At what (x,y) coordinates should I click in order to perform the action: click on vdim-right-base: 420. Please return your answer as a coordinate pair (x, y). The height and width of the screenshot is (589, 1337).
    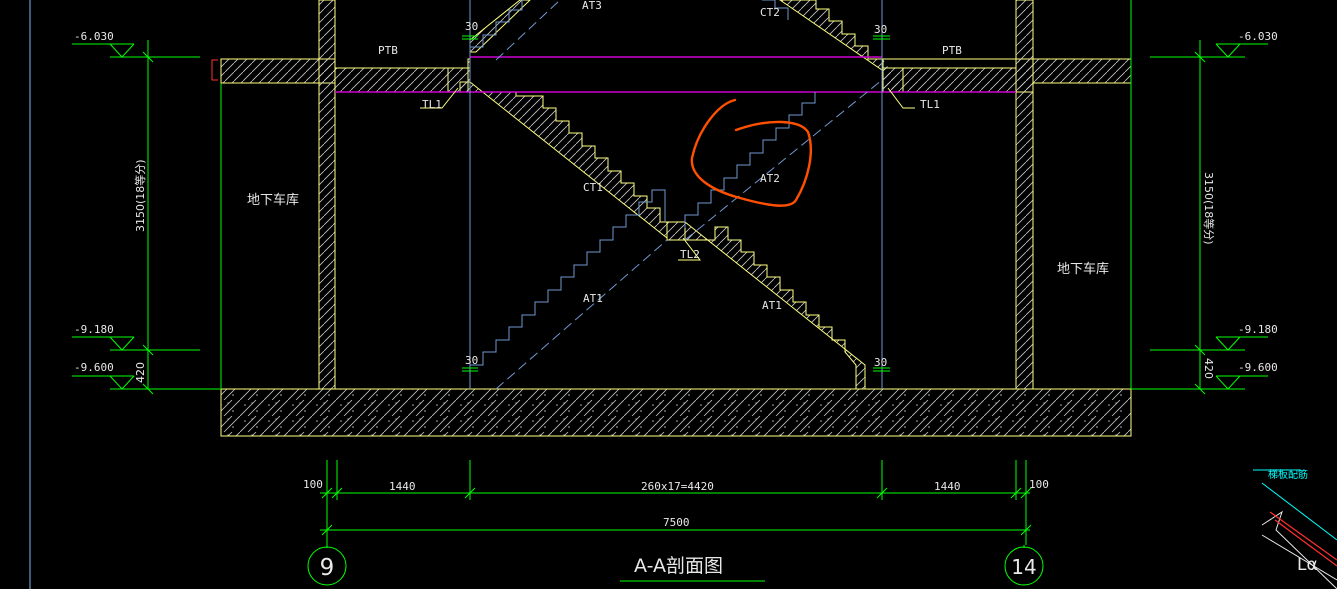
    Looking at the image, I should click on (1208, 368).